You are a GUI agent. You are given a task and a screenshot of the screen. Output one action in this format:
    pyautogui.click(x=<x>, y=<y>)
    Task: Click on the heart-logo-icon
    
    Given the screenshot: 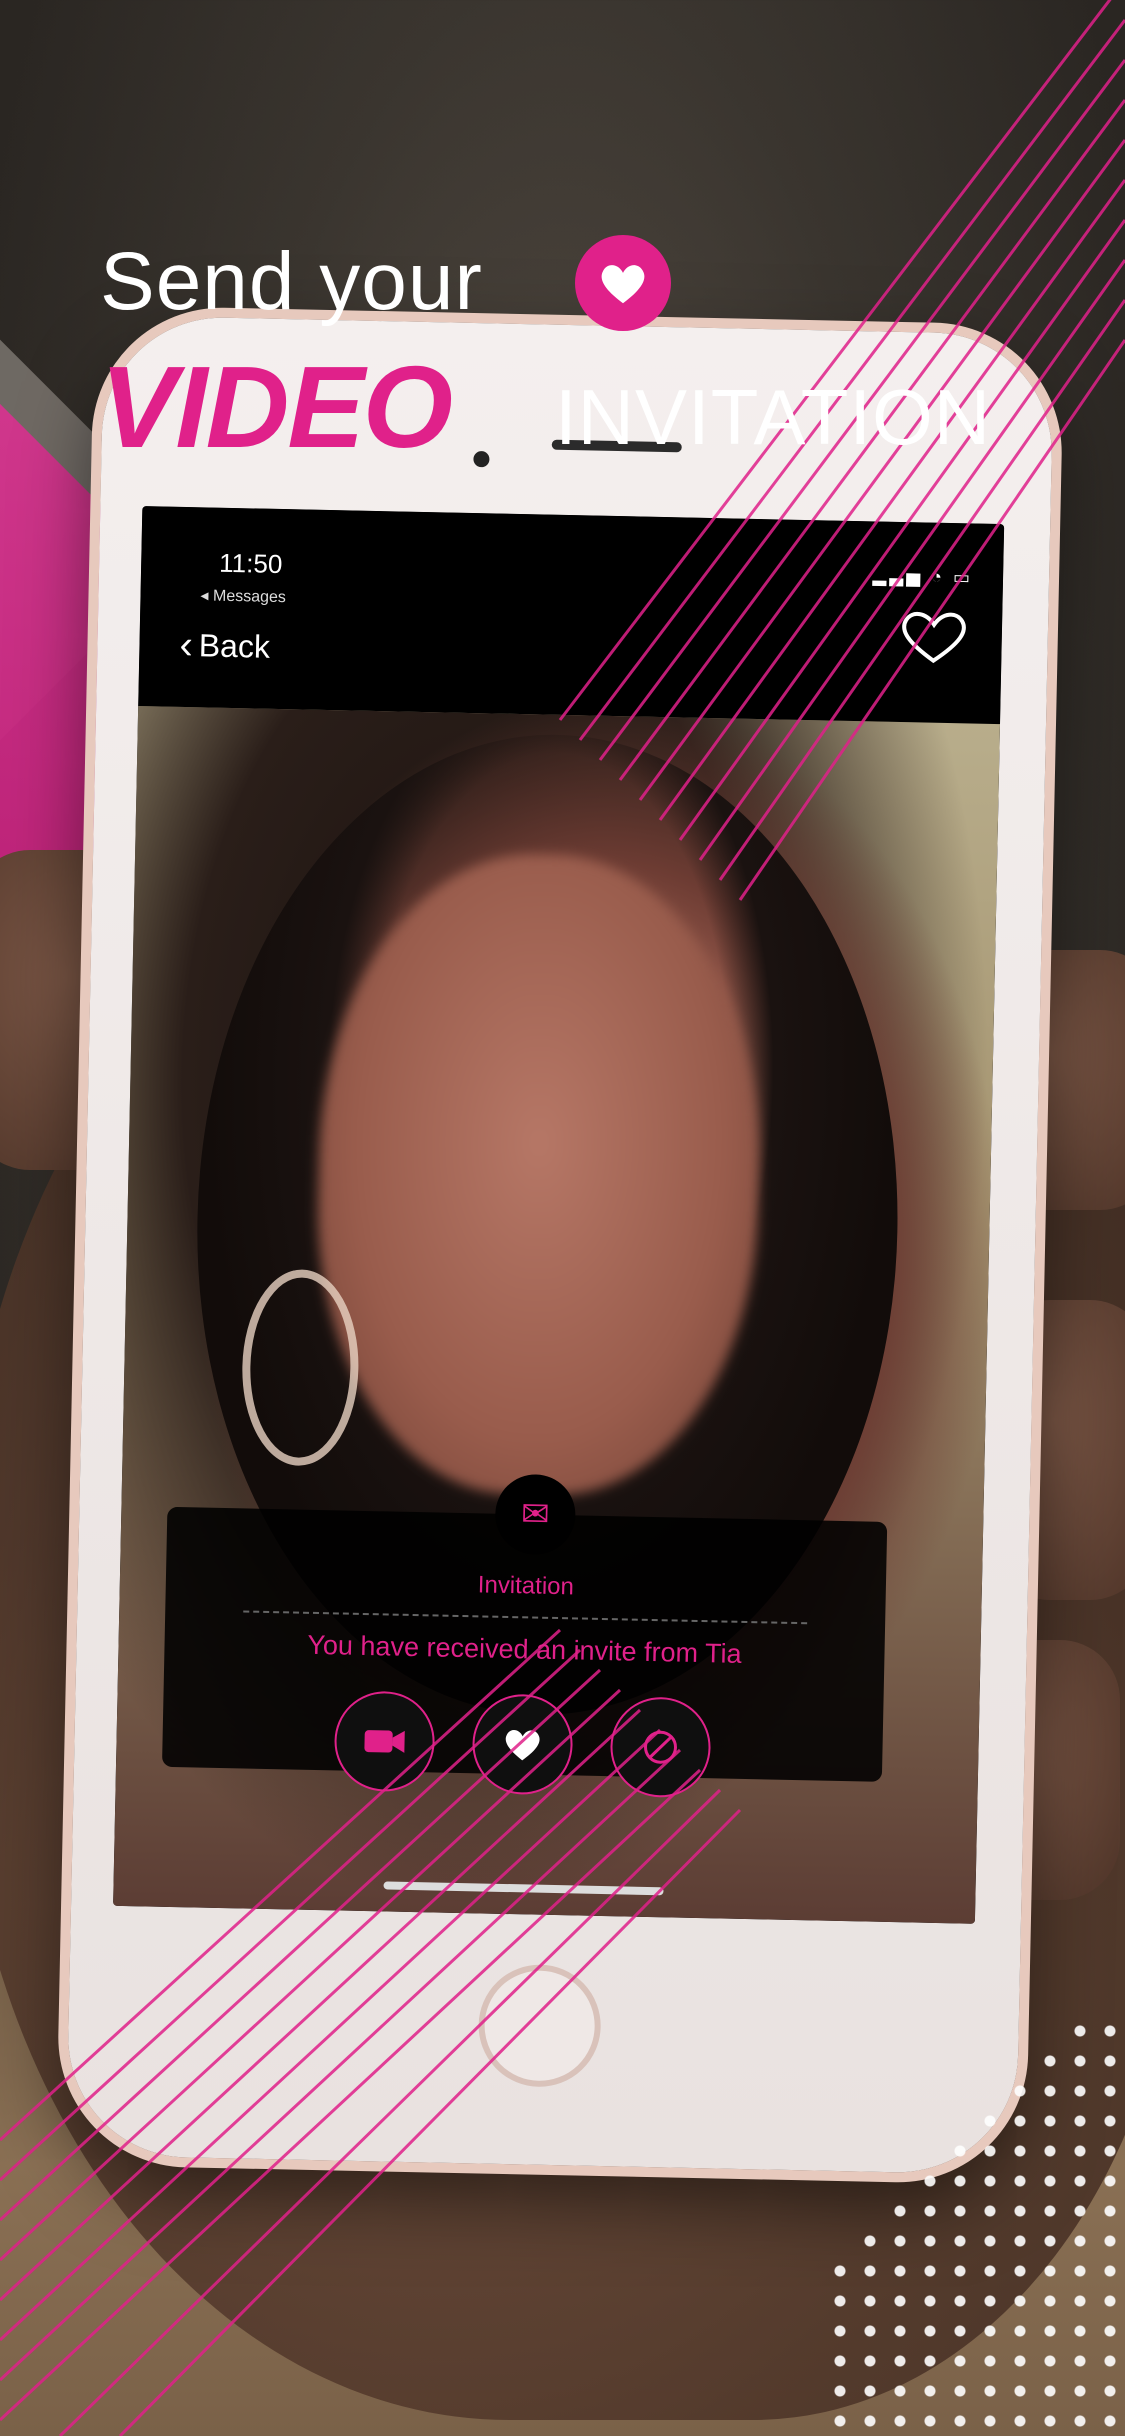 What is the action you would take?
    pyautogui.click(x=934, y=638)
    